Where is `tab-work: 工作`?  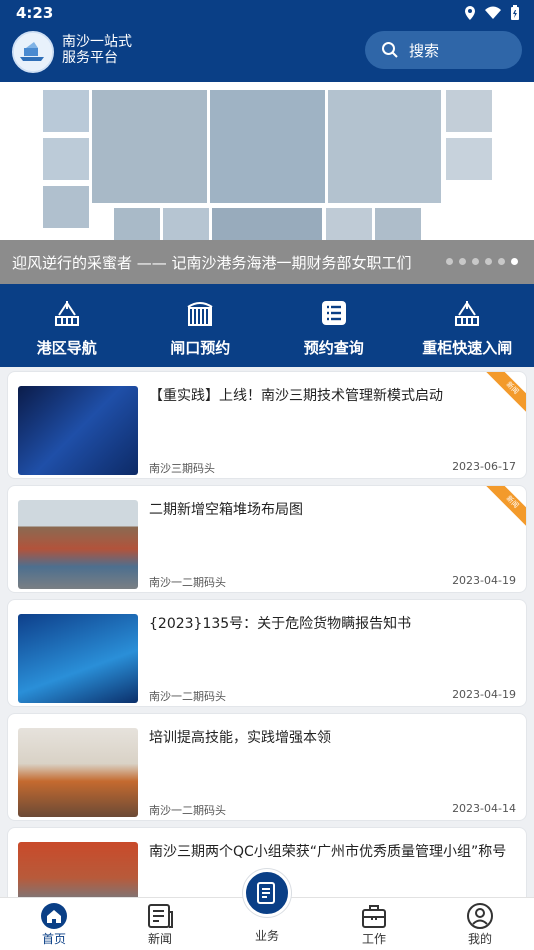 tab-work: 工作 is located at coordinates (374, 924).